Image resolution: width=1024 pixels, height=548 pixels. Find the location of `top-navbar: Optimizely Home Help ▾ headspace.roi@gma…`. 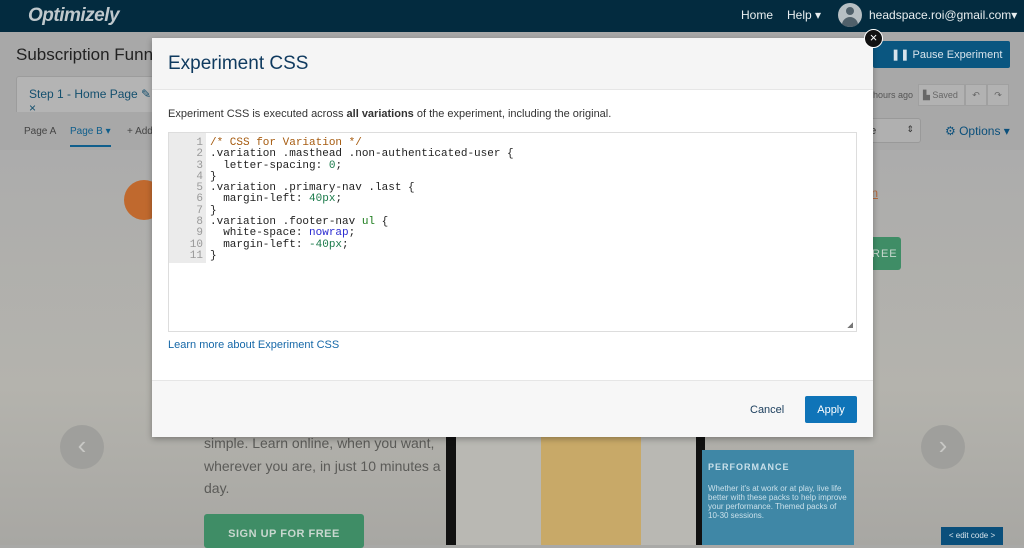

top-navbar: Optimizely Home Help ▾ headspace.roi@gma… is located at coordinates (512, 16).